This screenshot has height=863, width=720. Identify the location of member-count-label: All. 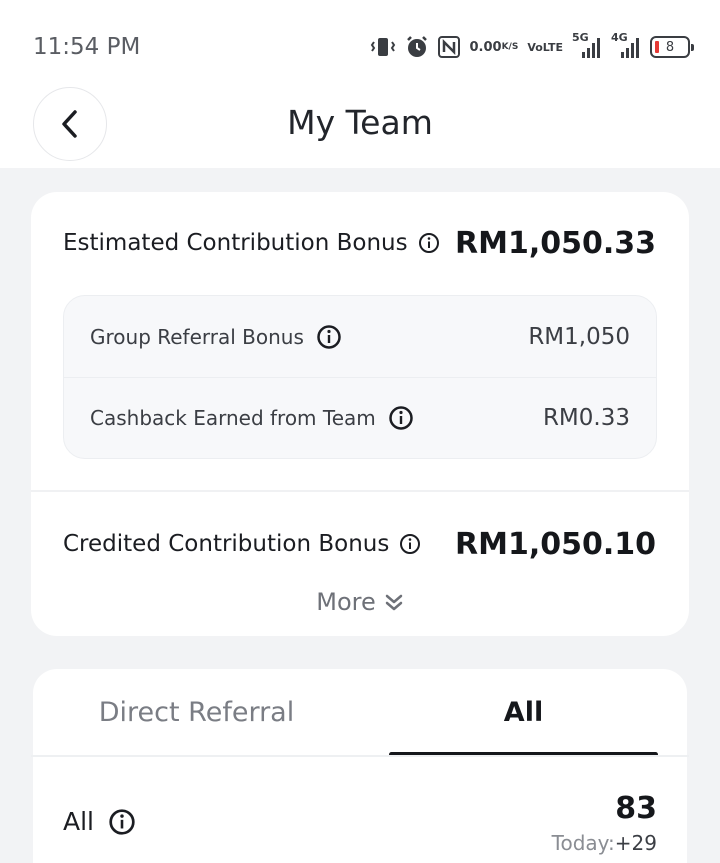
(78, 821).